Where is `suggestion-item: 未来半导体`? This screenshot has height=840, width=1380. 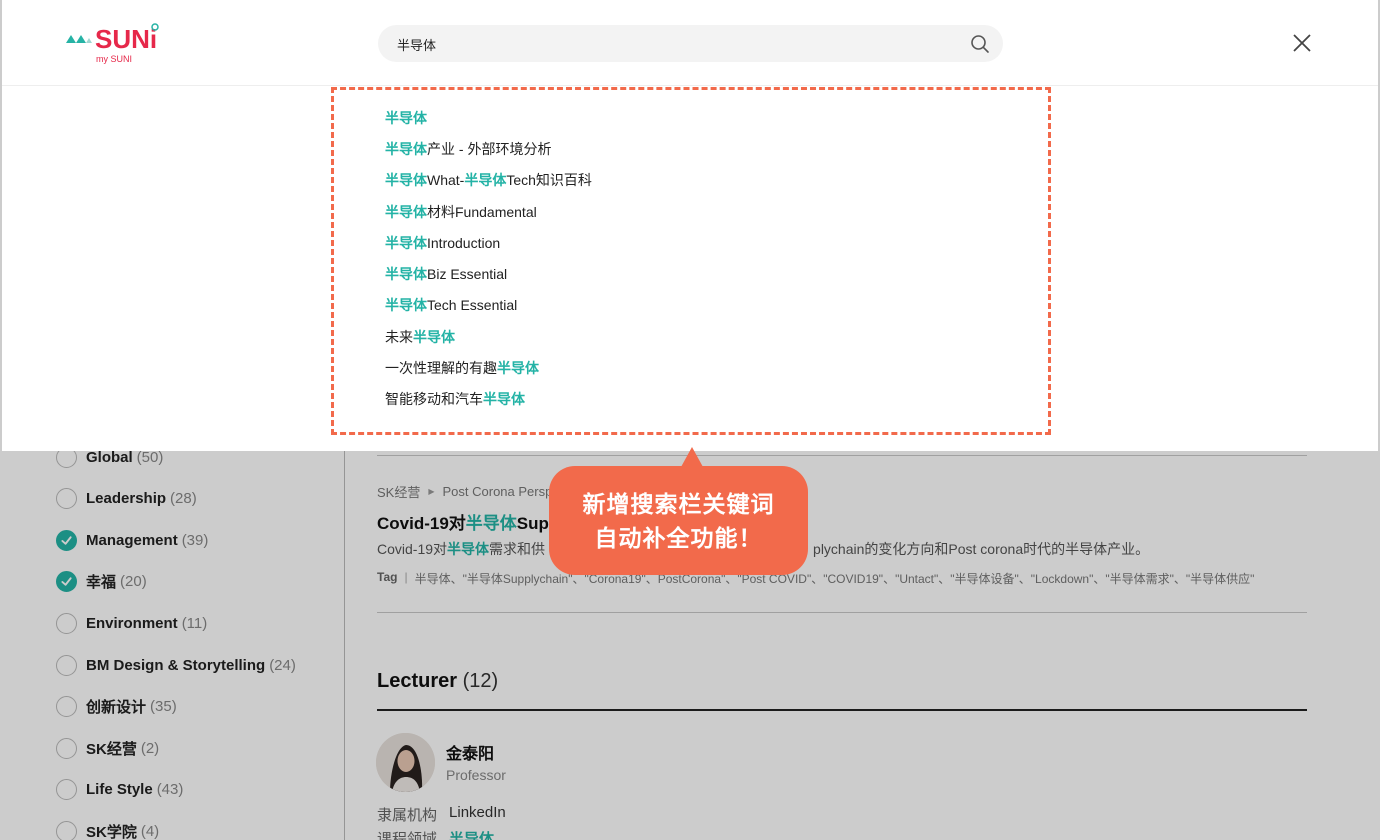 suggestion-item: 未来半导体 is located at coordinates (420, 337).